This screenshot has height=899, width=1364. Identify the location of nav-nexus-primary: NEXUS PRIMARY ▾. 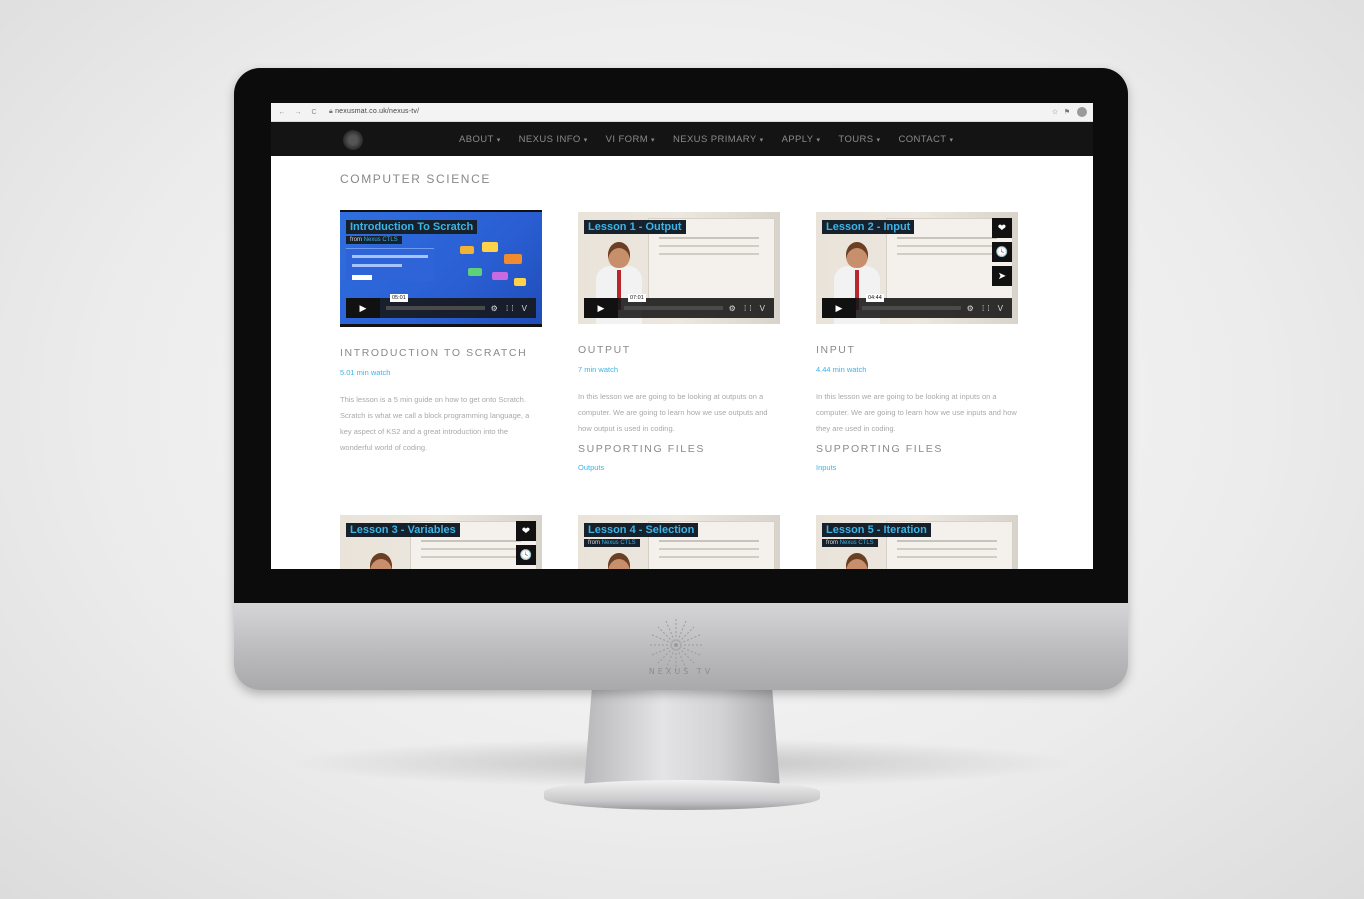
(718, 139).